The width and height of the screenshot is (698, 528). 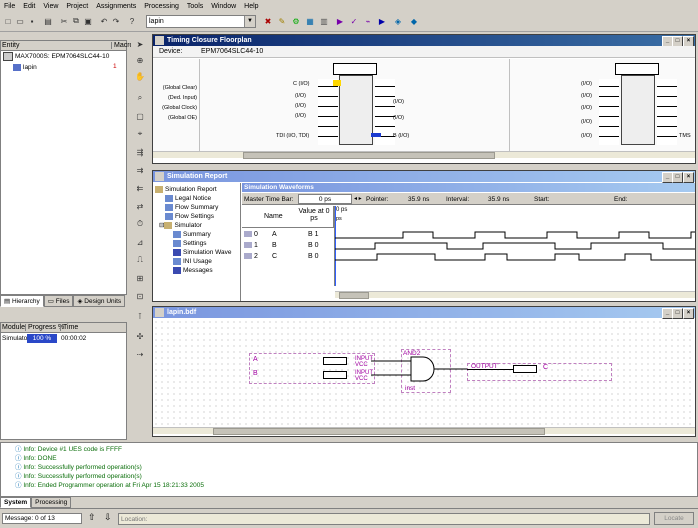 I want to click on tree-flow-summary: Flow Summary, so click(x=191, y=207).